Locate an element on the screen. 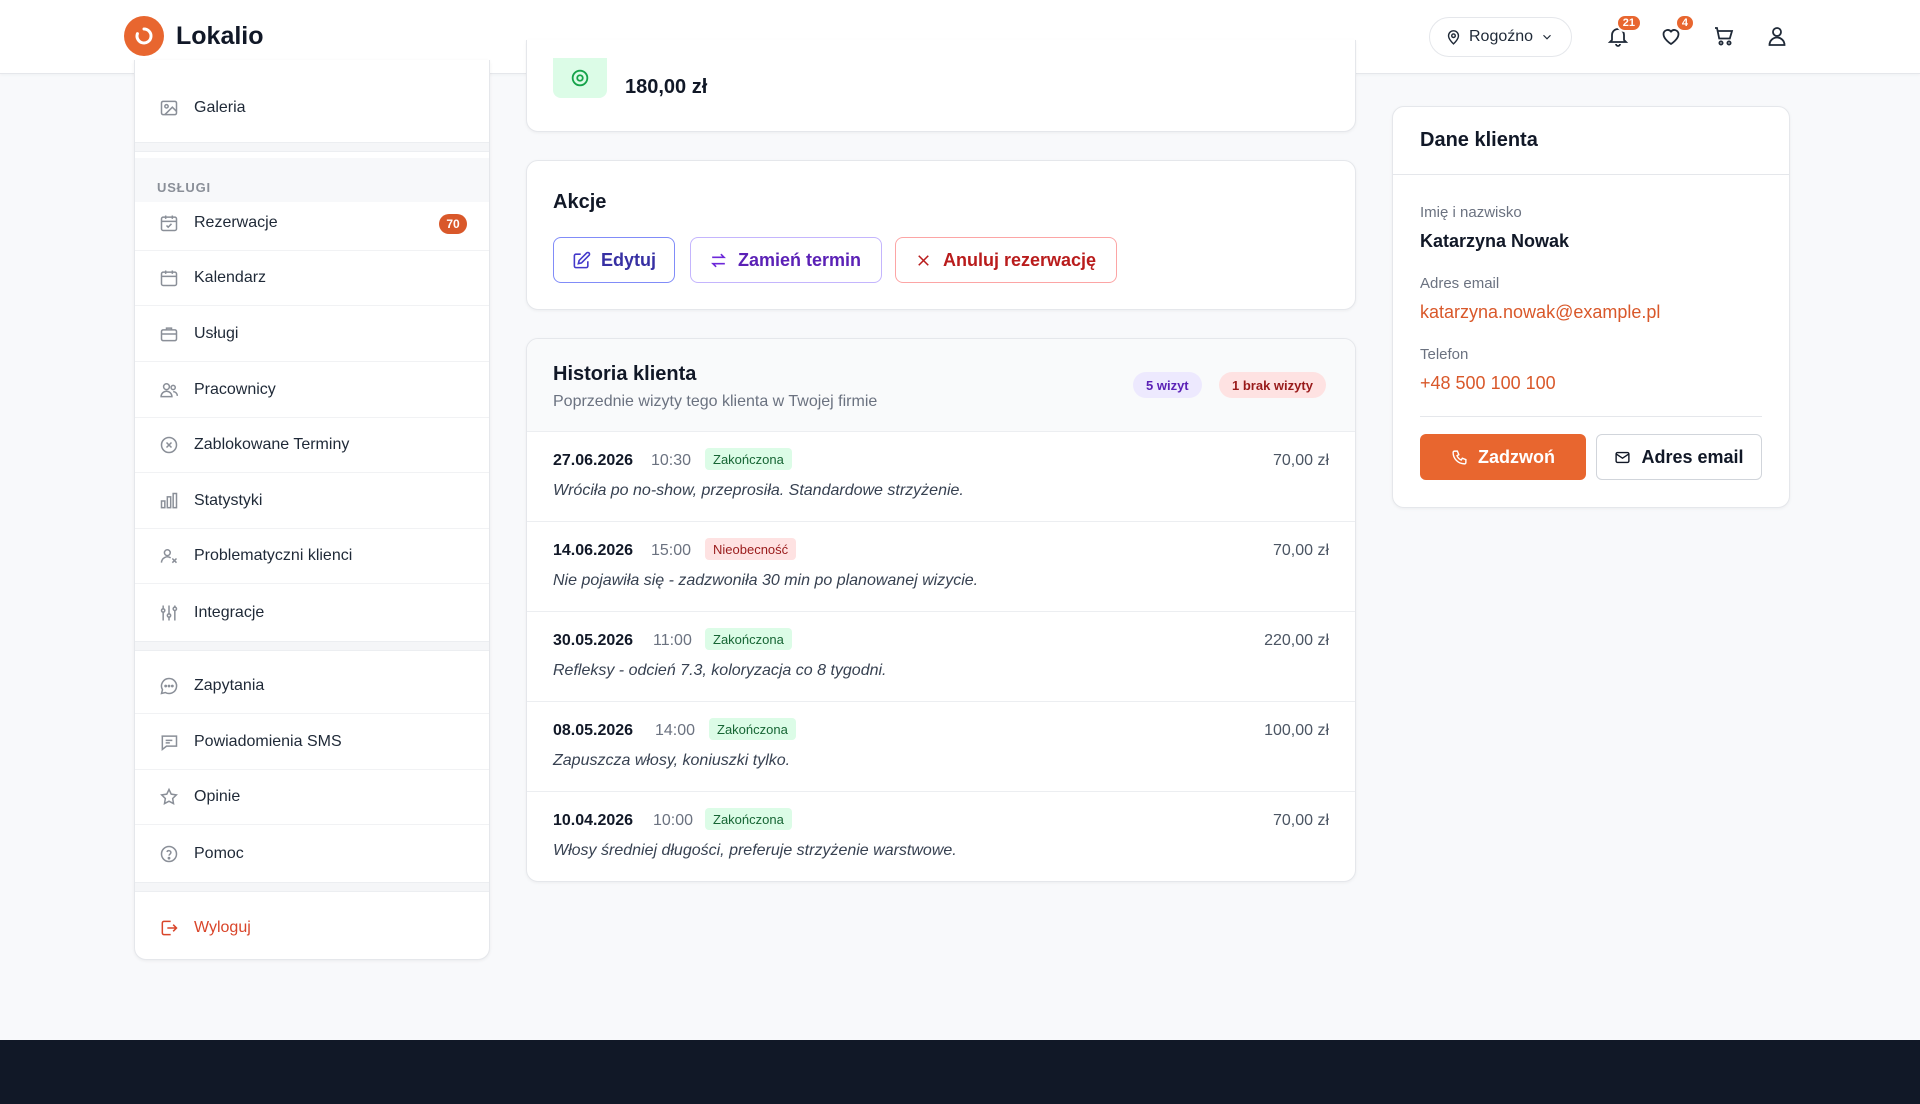 This screenshot has width=1920, height=1104. users-icon is located at coordinates (169, 390).